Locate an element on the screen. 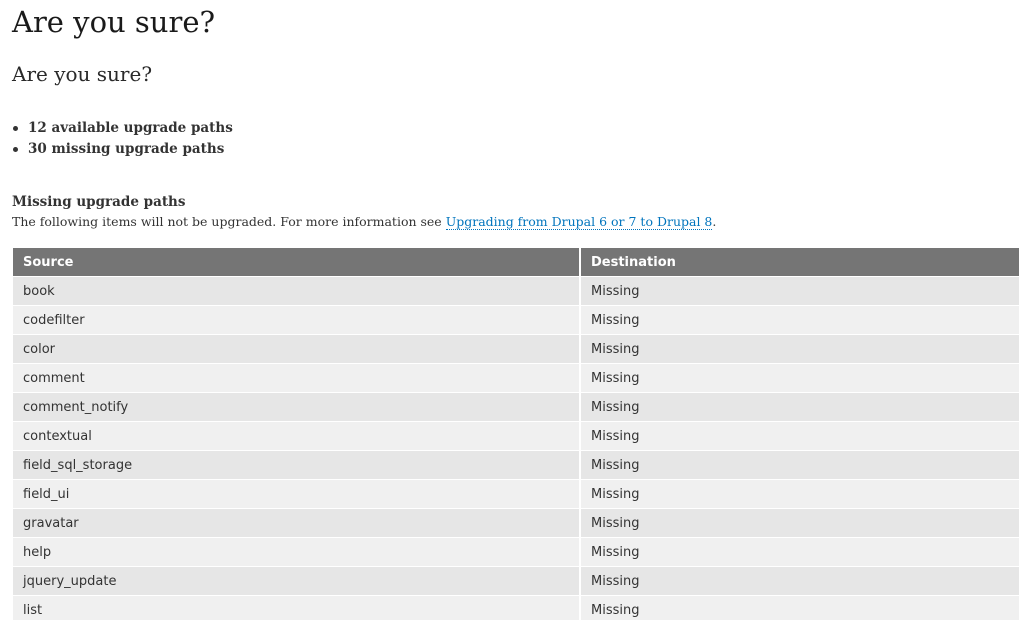 Image resolution: width=1024 pixels, height=620 pixels. table-row: help Missing is located at coordinates (516, 552).